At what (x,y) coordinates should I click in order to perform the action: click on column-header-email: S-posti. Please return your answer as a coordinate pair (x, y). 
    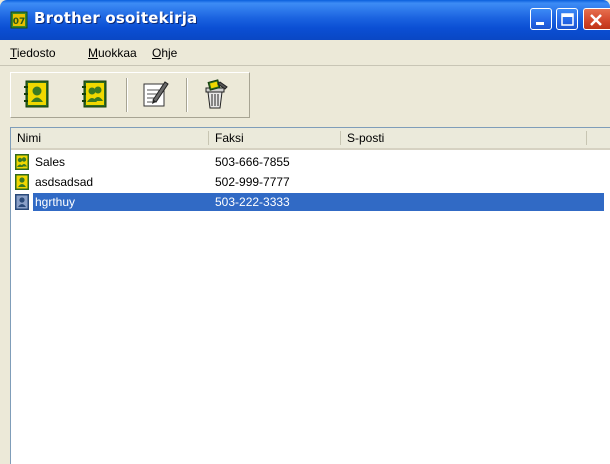
    Looking at the image, I should click on (464, 138).